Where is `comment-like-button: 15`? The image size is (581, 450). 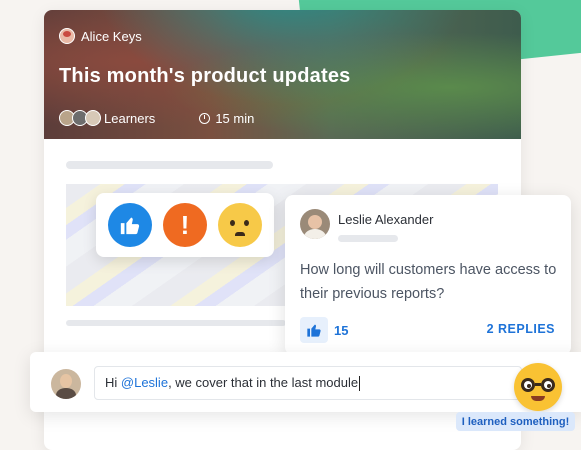
comment-like-button: 15 is located at coordinates (324, 330).